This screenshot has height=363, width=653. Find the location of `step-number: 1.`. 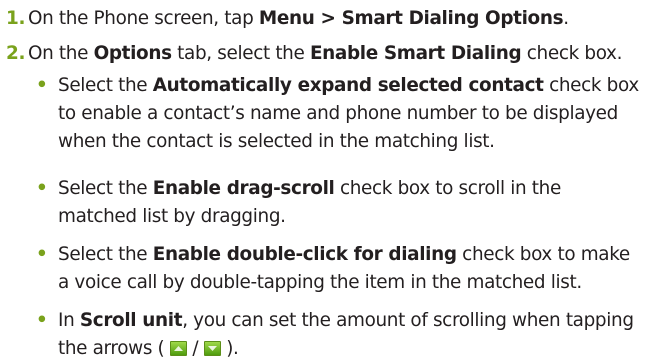

step-number: 1. is located at coordinates (16, 18).